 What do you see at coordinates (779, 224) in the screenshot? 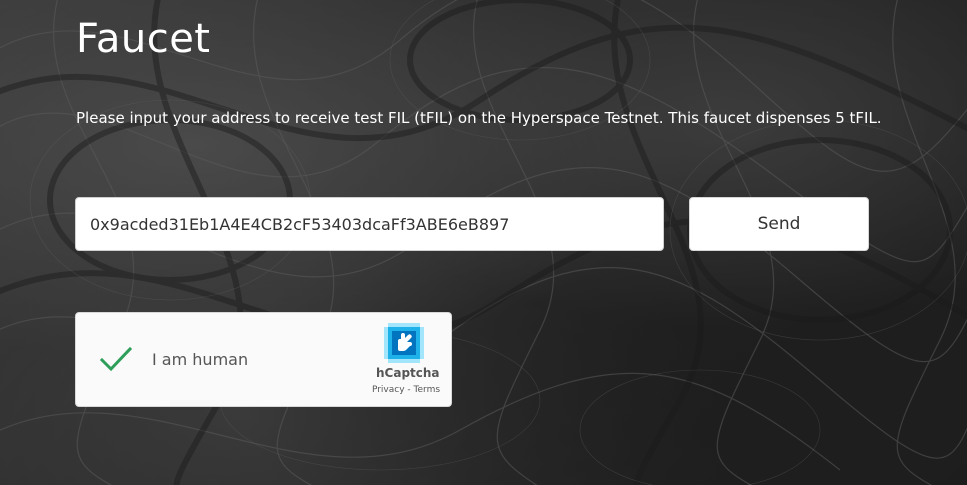
I see `send-button: Send` at bounding box center [779, 224].